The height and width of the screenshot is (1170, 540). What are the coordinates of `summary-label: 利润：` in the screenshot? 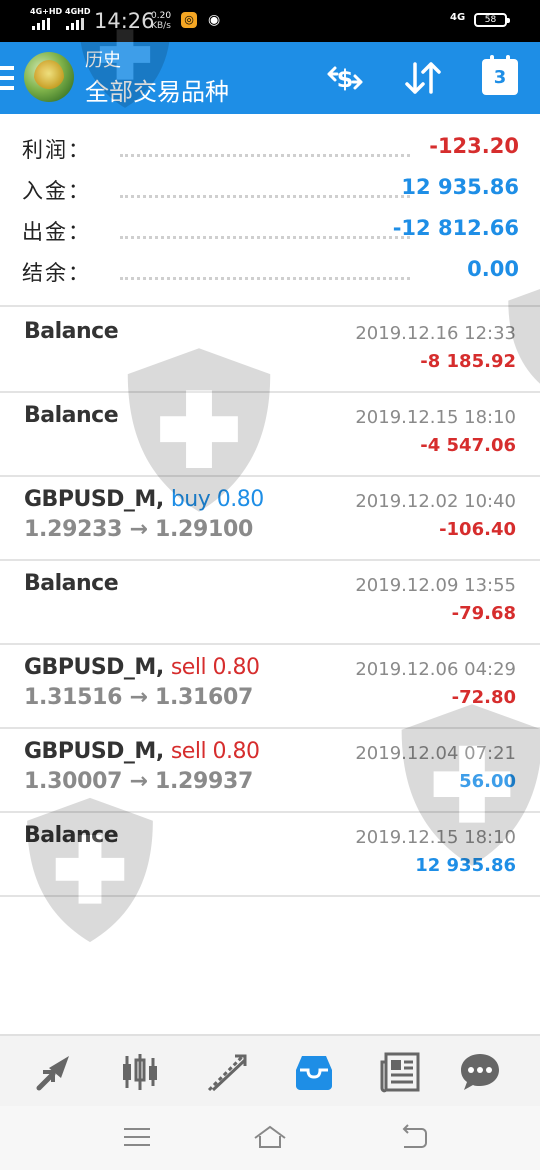 It's located at (56, 150).